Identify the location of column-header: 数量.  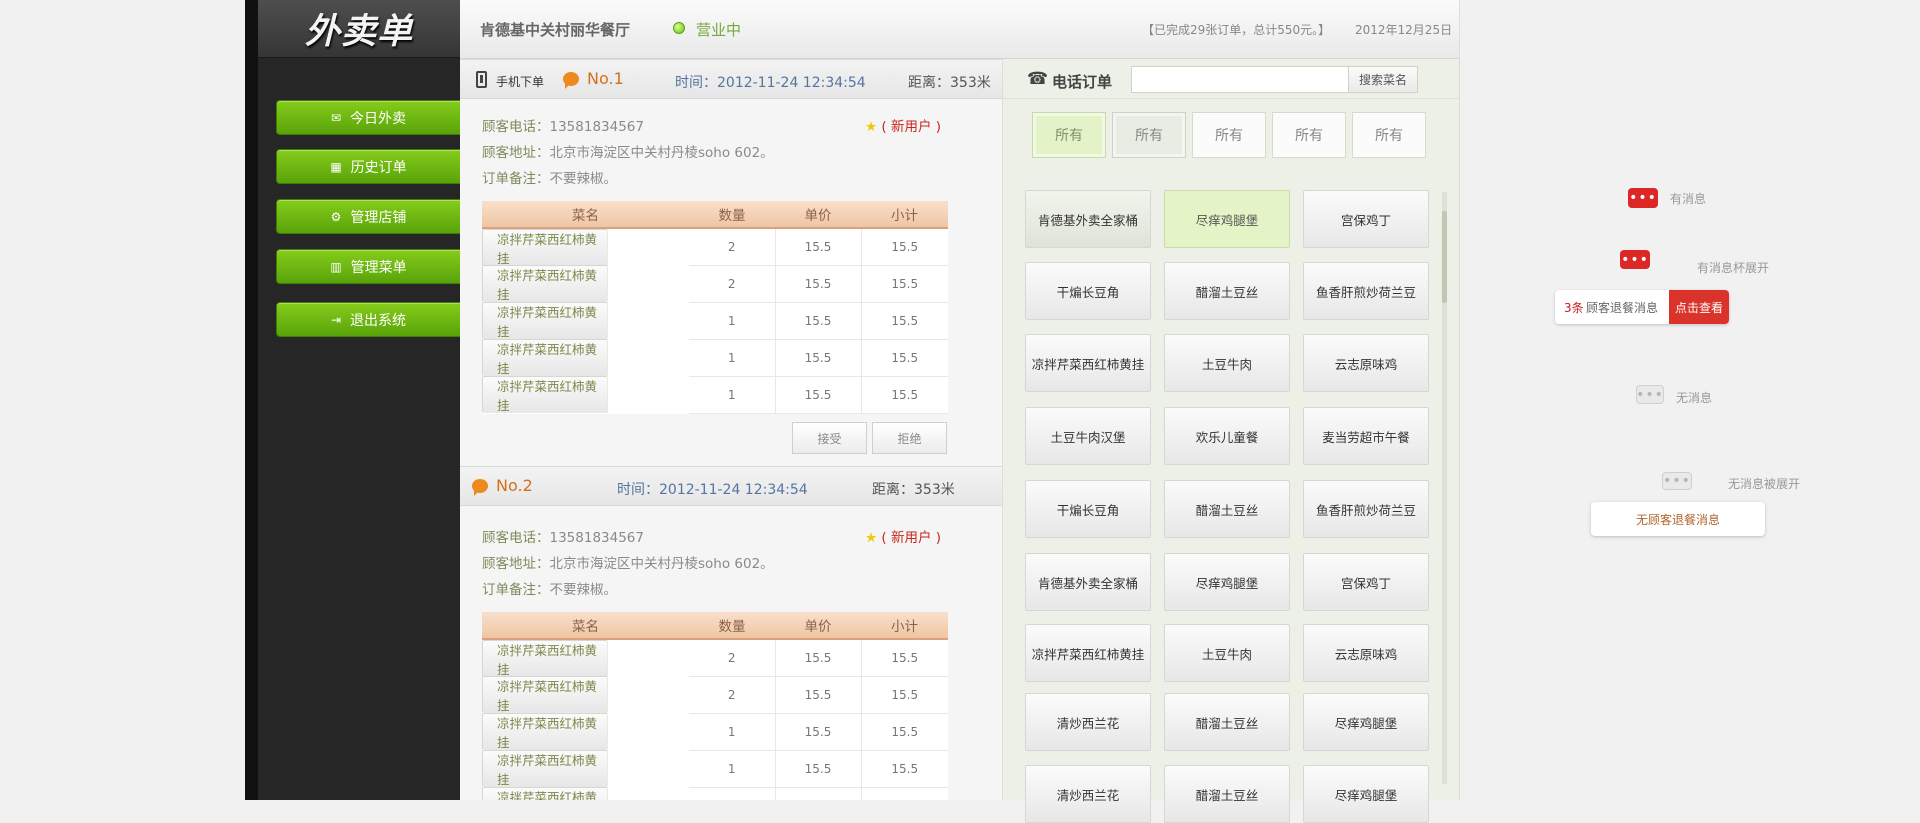
(732, 626).